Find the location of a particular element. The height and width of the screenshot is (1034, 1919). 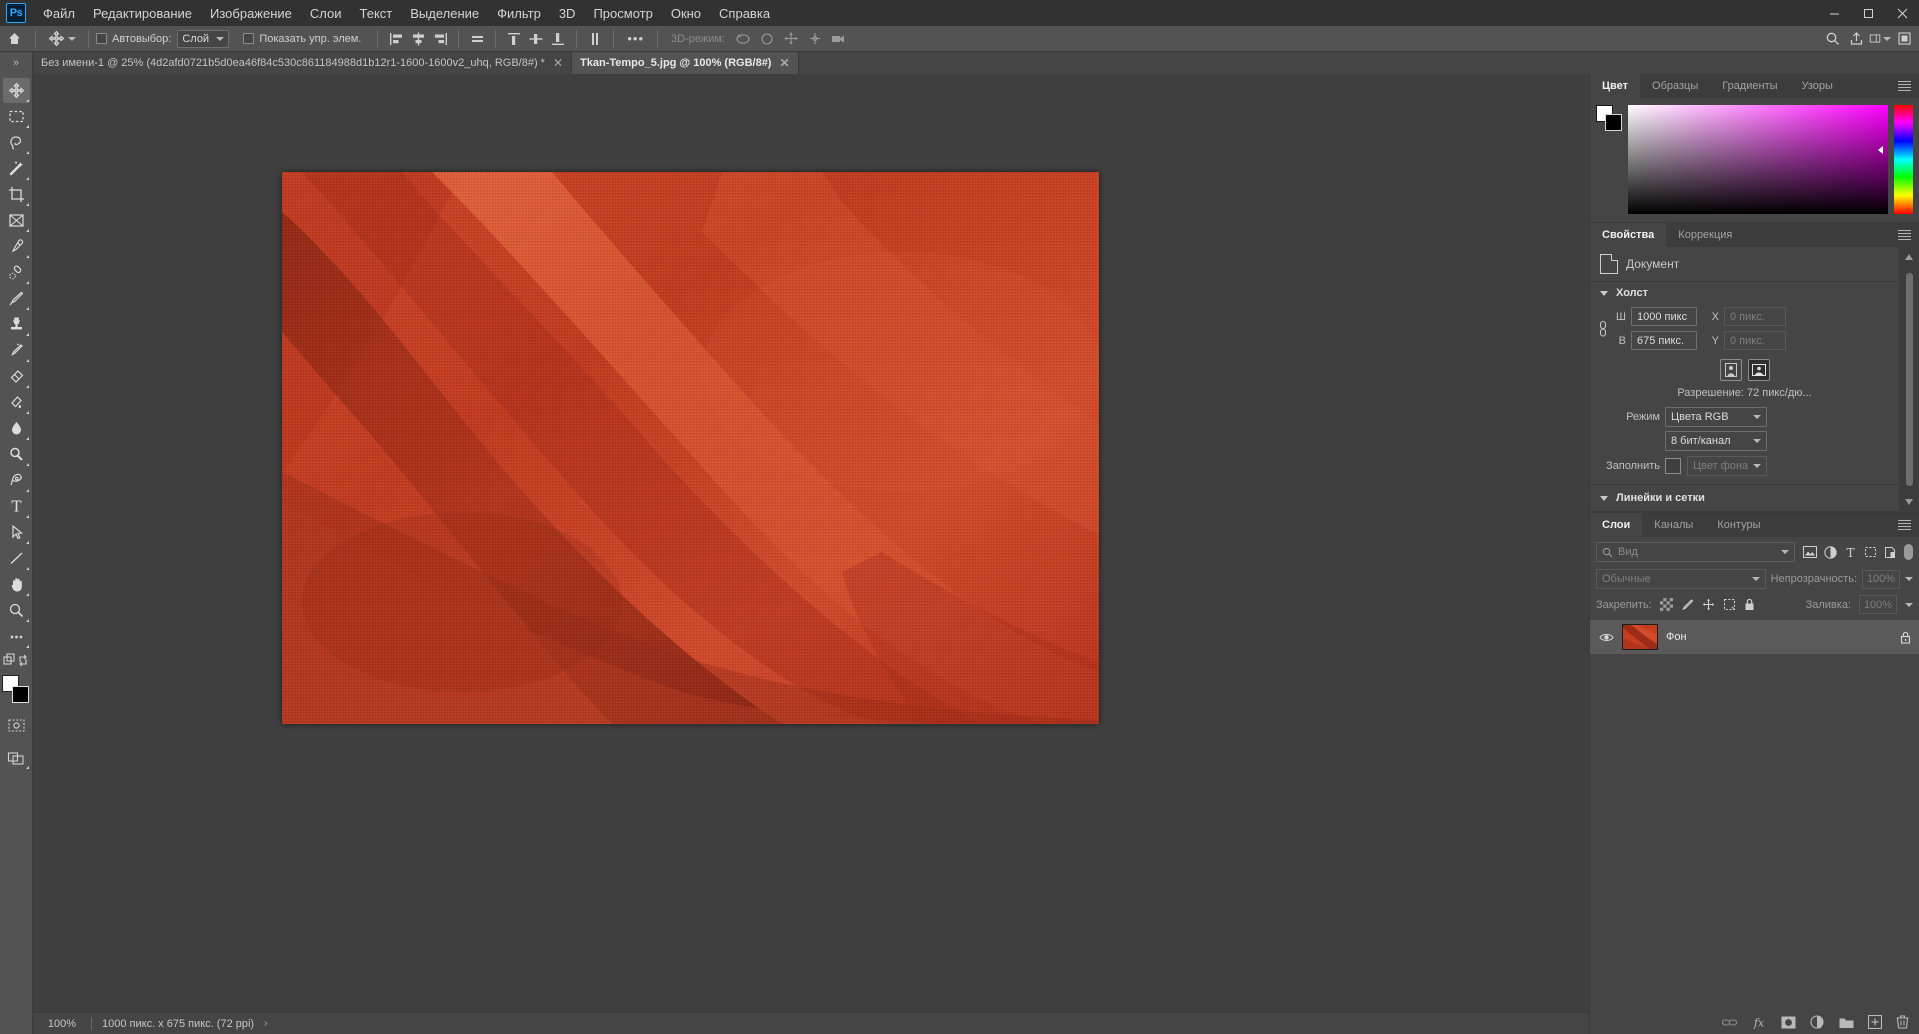

fx-icon: fx is located at coordinates (1759, 1022).